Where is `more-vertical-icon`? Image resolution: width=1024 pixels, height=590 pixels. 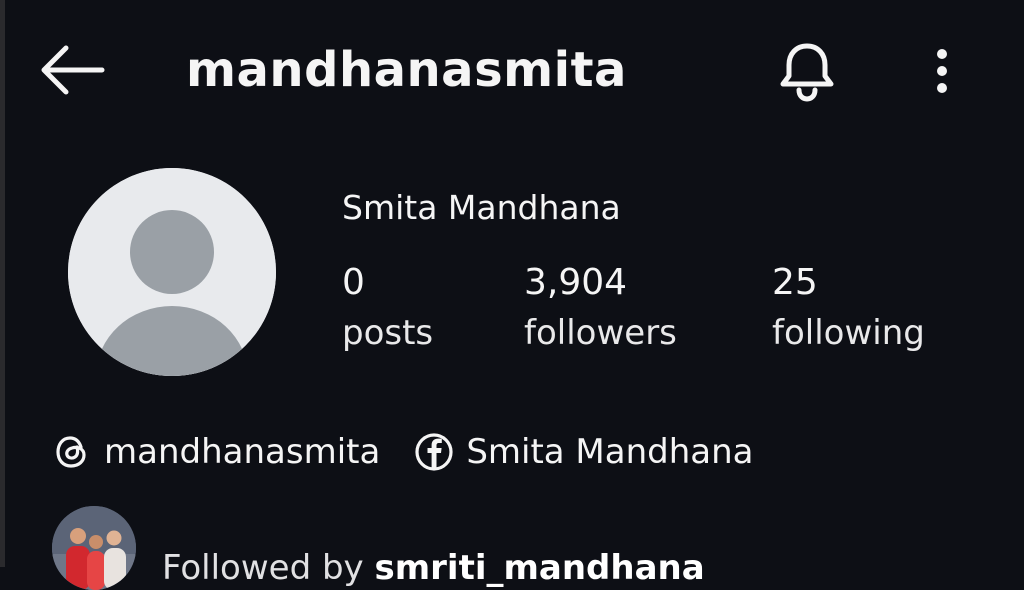
more-vertical-icon is located at coordinates (942, 71).